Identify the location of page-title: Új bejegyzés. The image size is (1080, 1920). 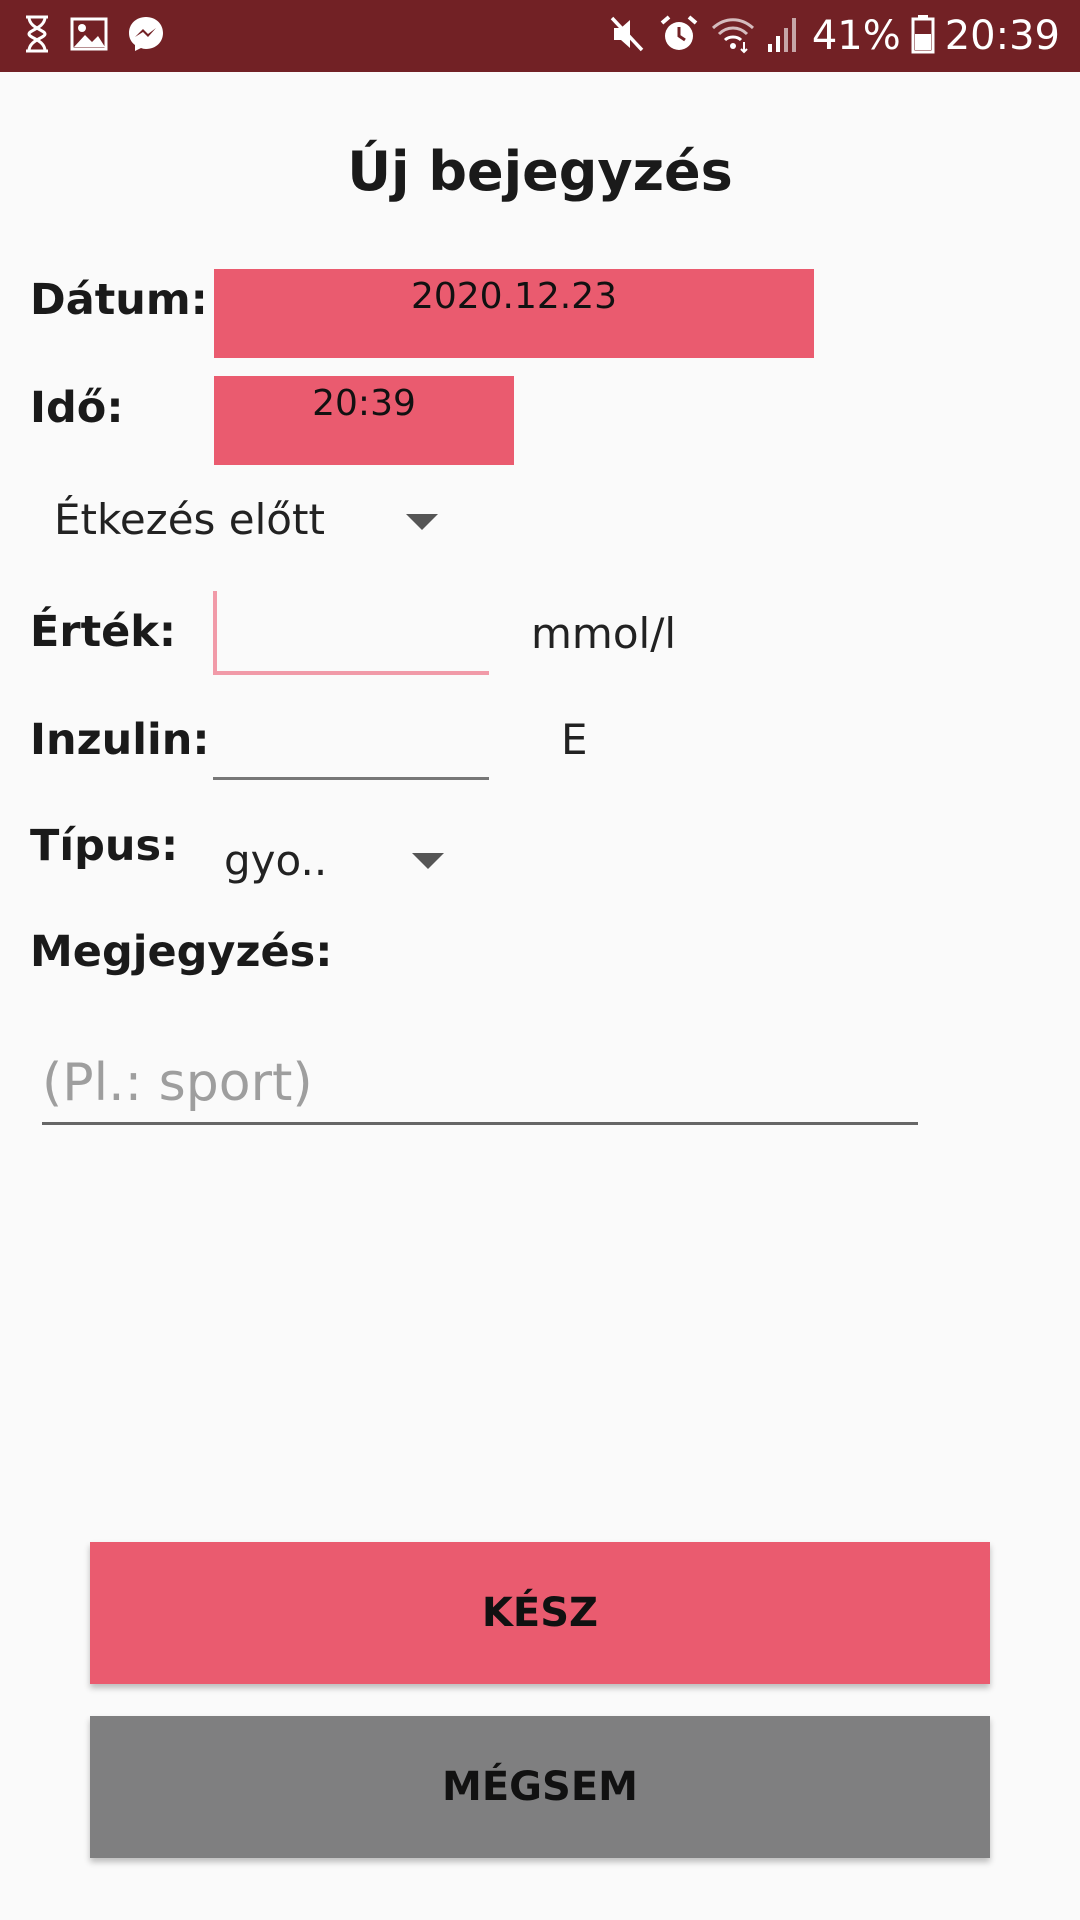
(540, 171).